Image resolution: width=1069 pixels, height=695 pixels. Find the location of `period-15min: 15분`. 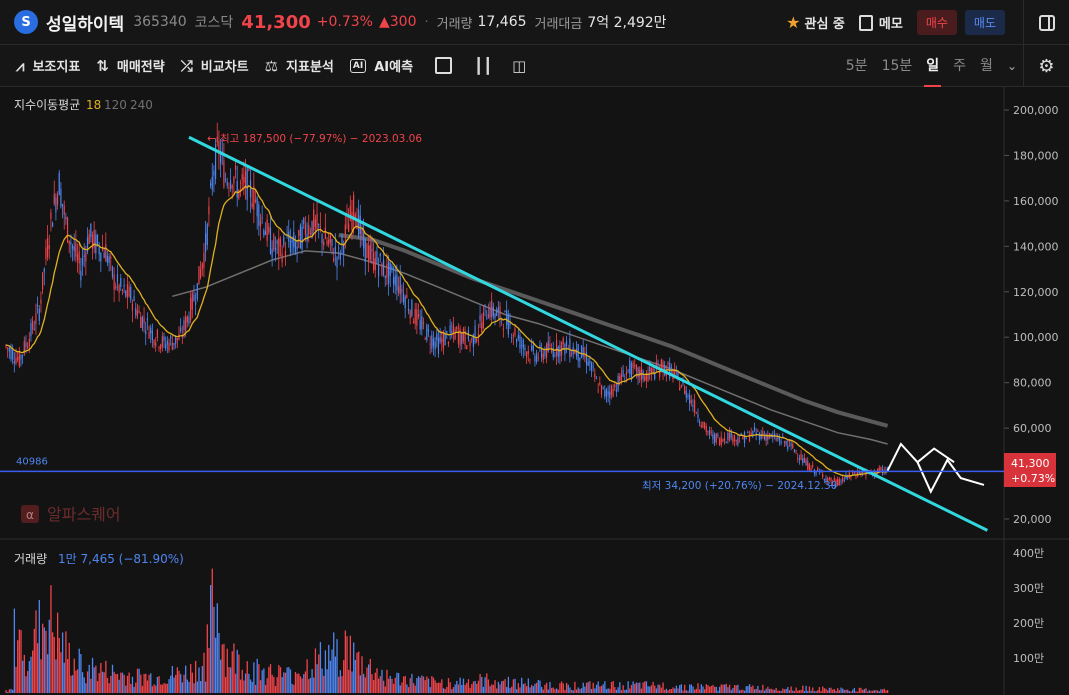

period-15min: 15분 is located at coordinates (897, 66).